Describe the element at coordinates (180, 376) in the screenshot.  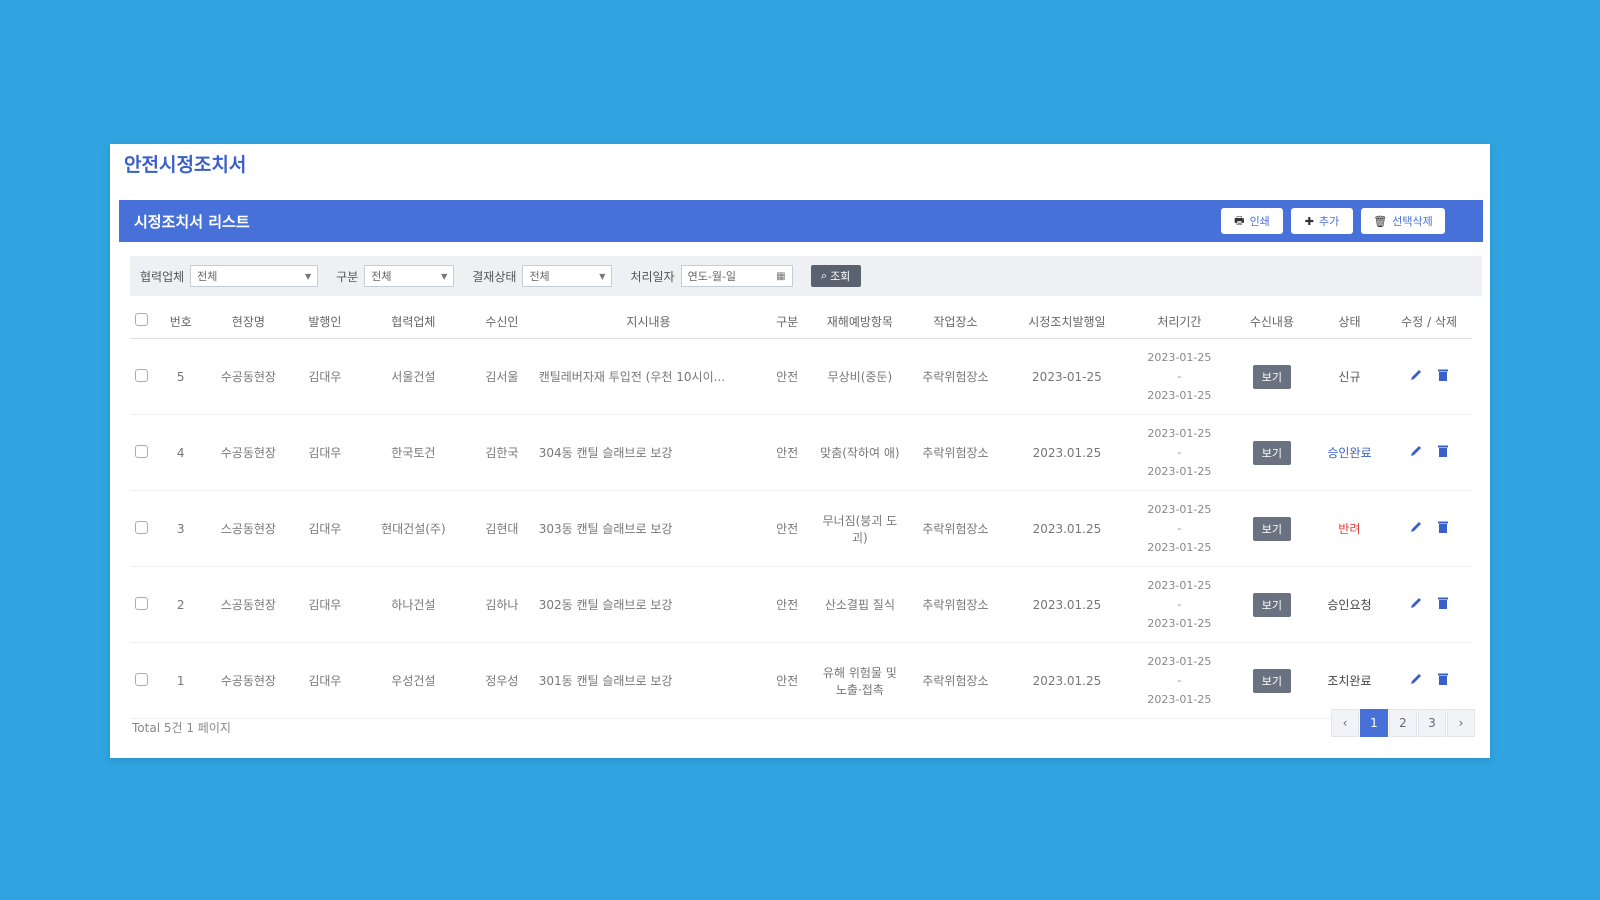
I see `cell-no: 5` at that location.